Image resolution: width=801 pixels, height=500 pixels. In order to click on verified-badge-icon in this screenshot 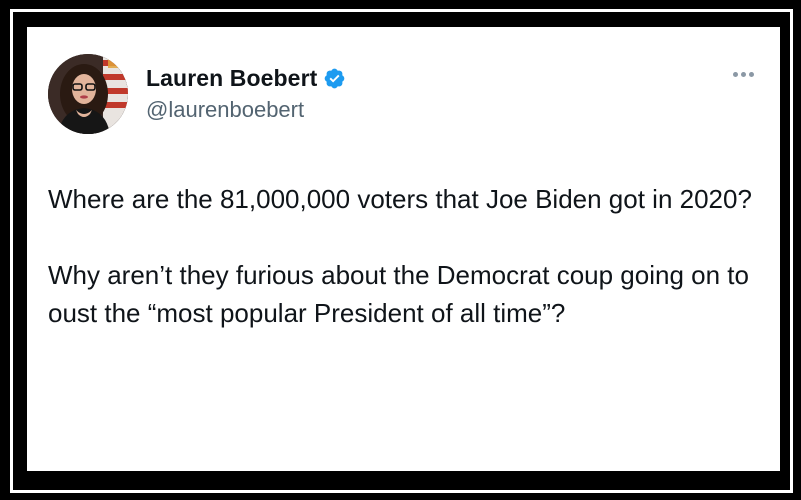, I will do `click(335, 78)`.